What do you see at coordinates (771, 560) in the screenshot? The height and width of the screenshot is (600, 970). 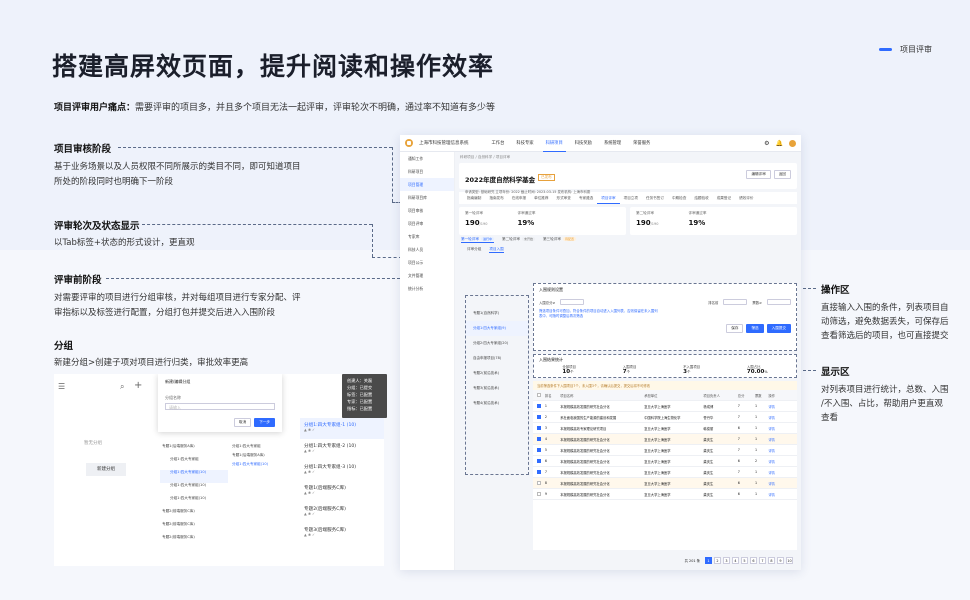 I see `page-button: 8` at bounding box center [771, 560].